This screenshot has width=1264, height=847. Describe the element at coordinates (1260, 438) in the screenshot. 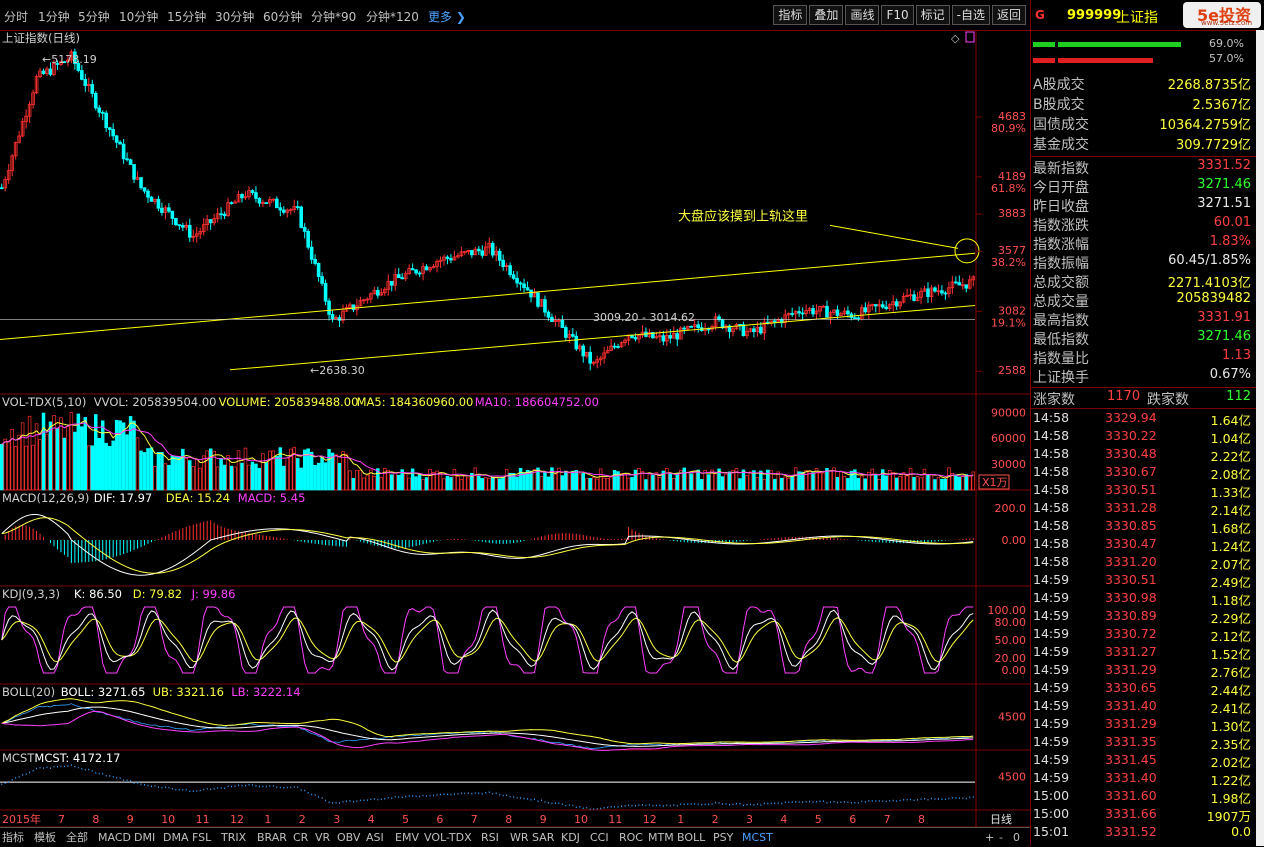

I see `side-scroll-strip` at that location.